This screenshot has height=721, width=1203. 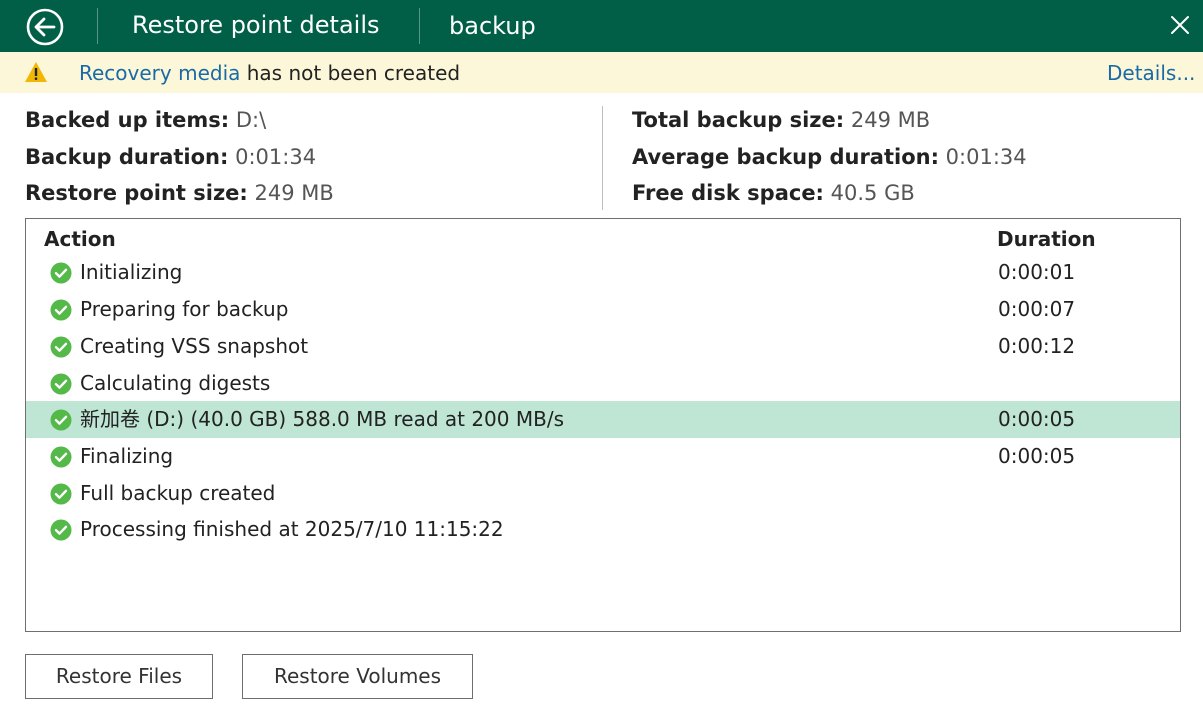 I want to click on log-action: Preparing for backup, so click(x=184, y=309).